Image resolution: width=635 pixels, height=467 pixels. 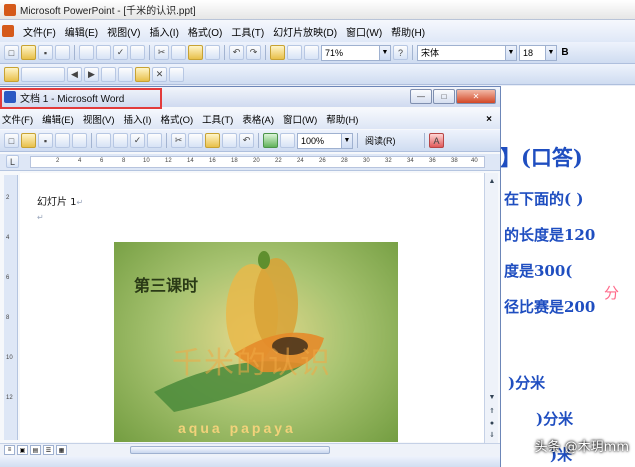 I want to click on word-menu-view: 视图(V), so click(x=99, y=119).